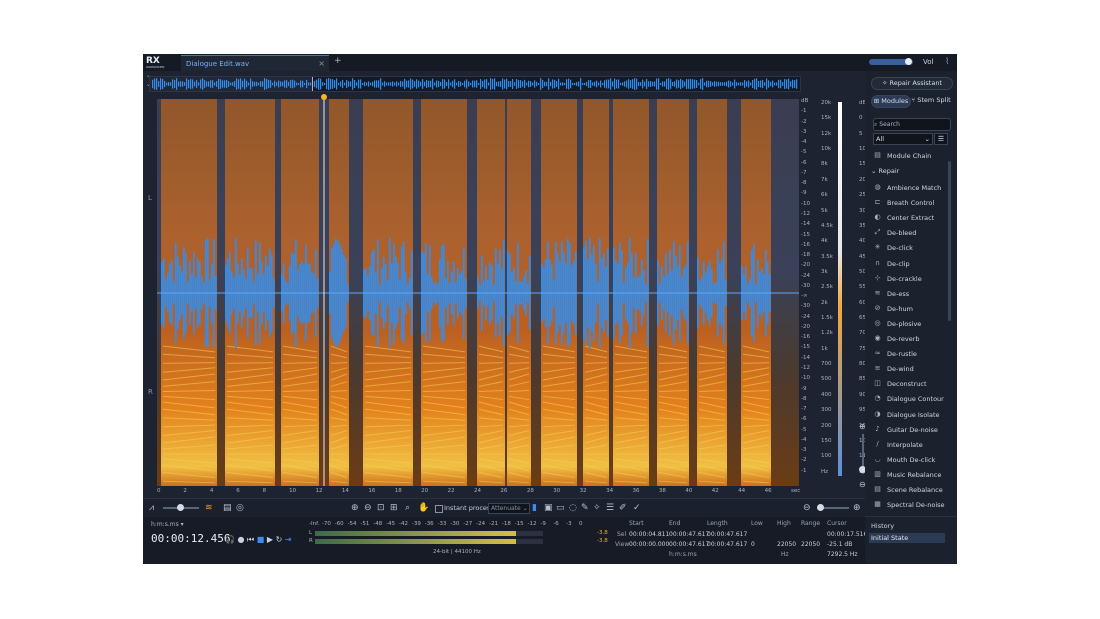 This screenshot has width=1100, height=619. Describe the element at coordinates (907, 538) in the screenshot. I see `history-item-initial: Initial State` at that location.